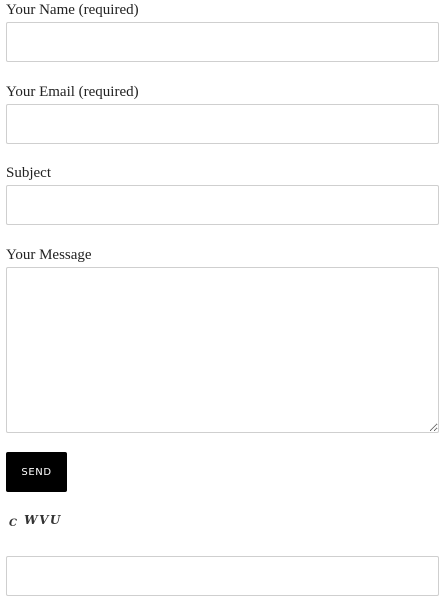 Image resolution: width=446 pixels, height=603 pixels. What do you see at coordinates (222, 205) in the screenshot?
I see `subject-input` at bounding box center [222, 205].